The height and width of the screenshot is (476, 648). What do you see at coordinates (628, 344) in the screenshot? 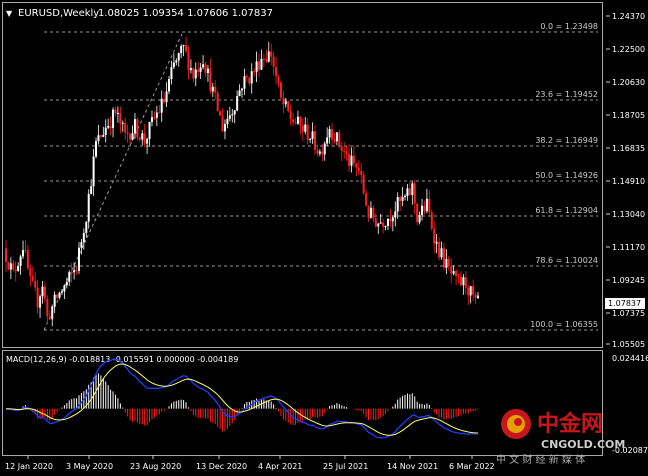
I see `price-tick: 1.05505` at bounding box center [628, 344].